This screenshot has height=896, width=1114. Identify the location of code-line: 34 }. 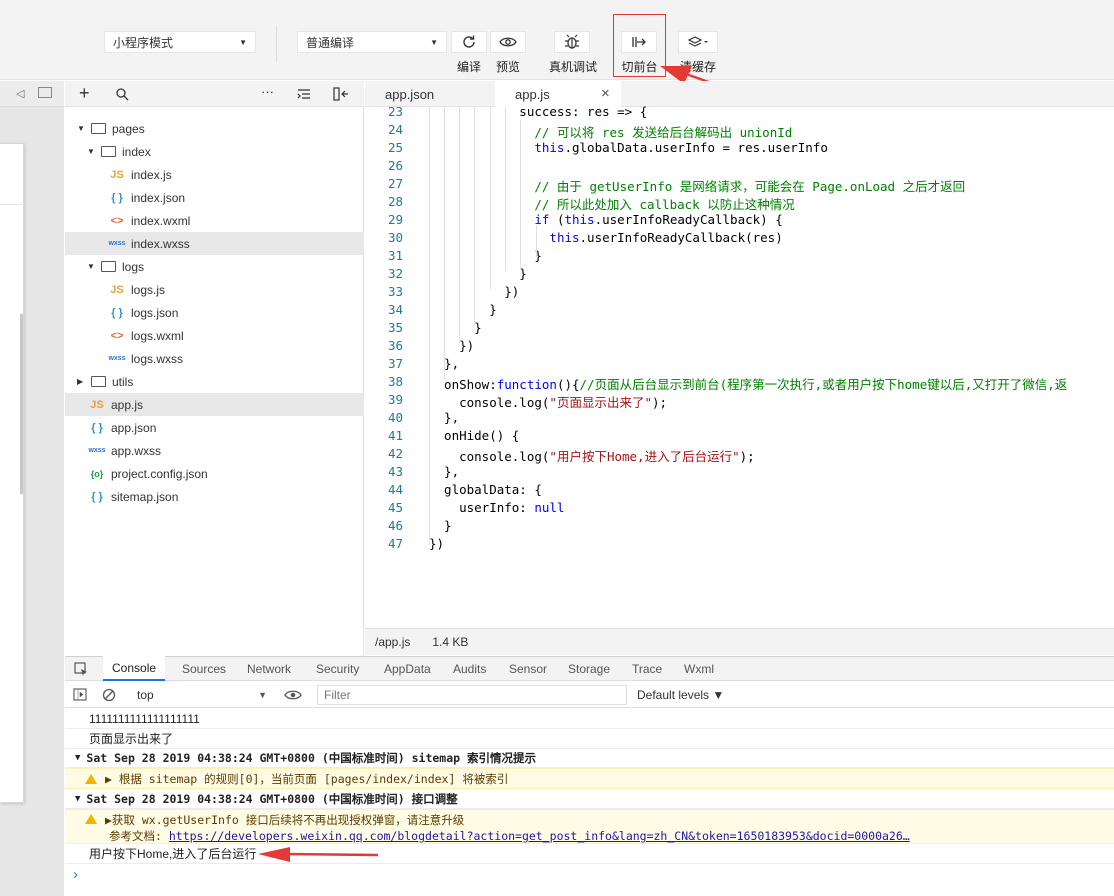
(739, 311).